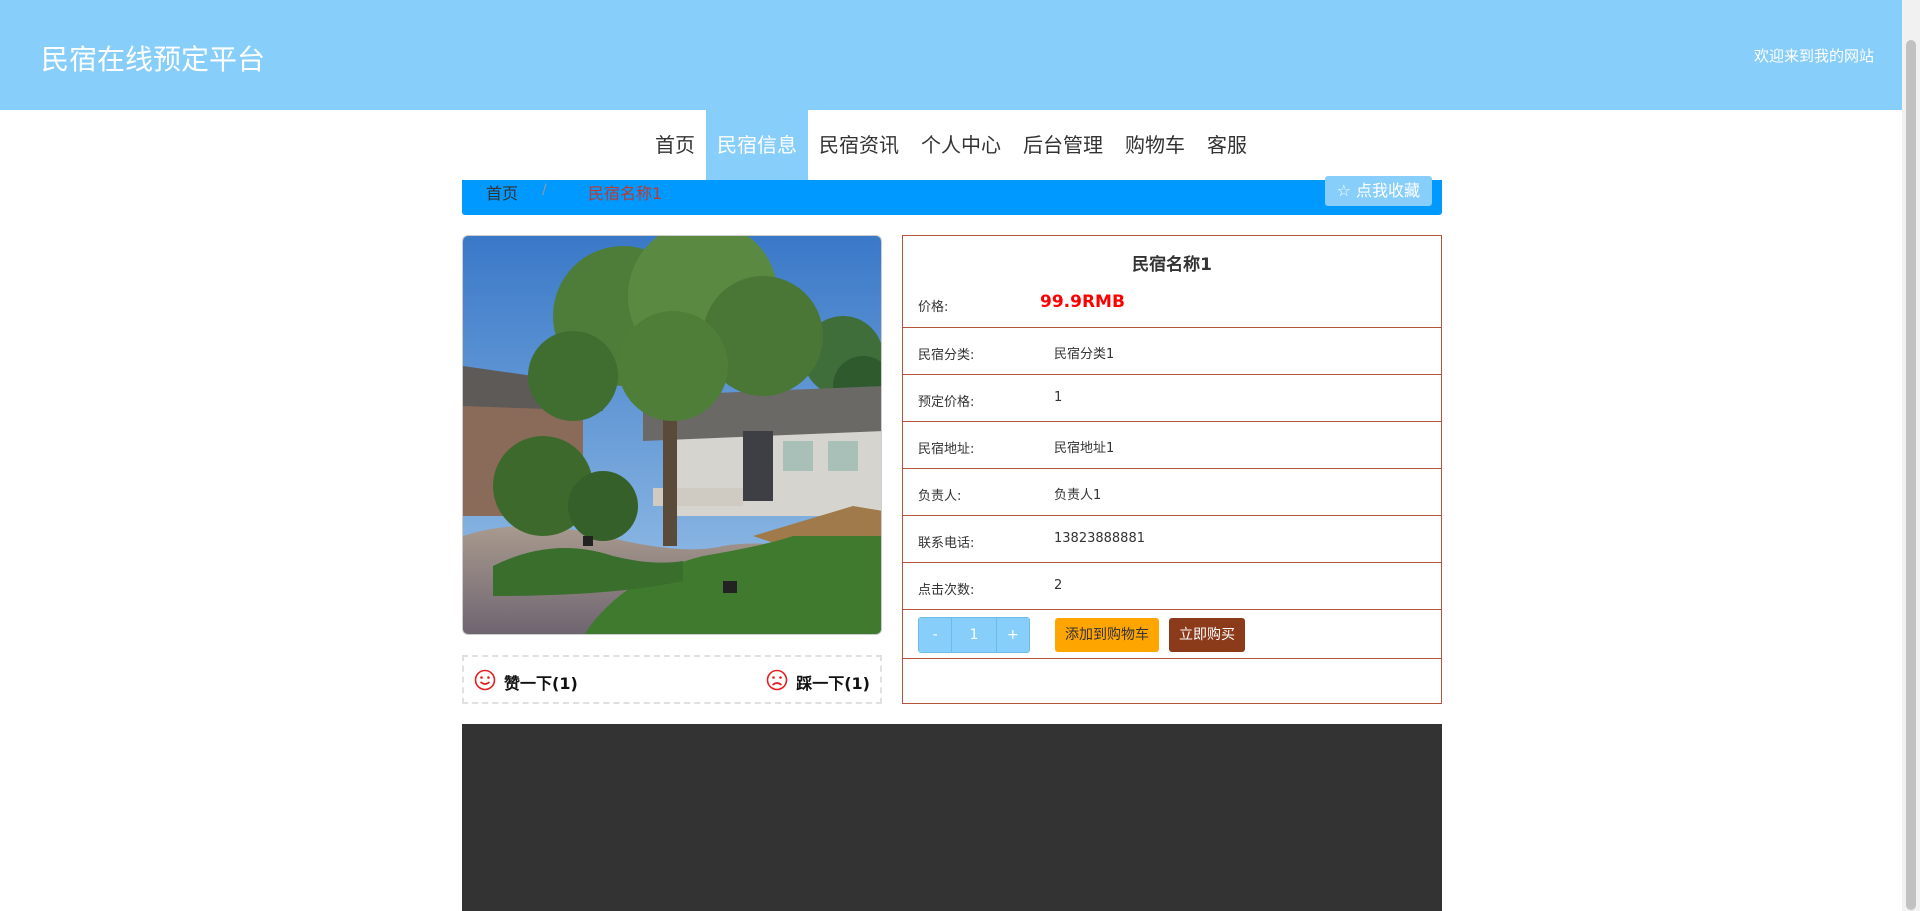 Image resolution: width=1920 pixels, height=911 pixels. What do you see at coordinates (961, 145) in the screenshot?
I see `nav-item-personal-center: 个人中心` at bounding box center [961, 145].